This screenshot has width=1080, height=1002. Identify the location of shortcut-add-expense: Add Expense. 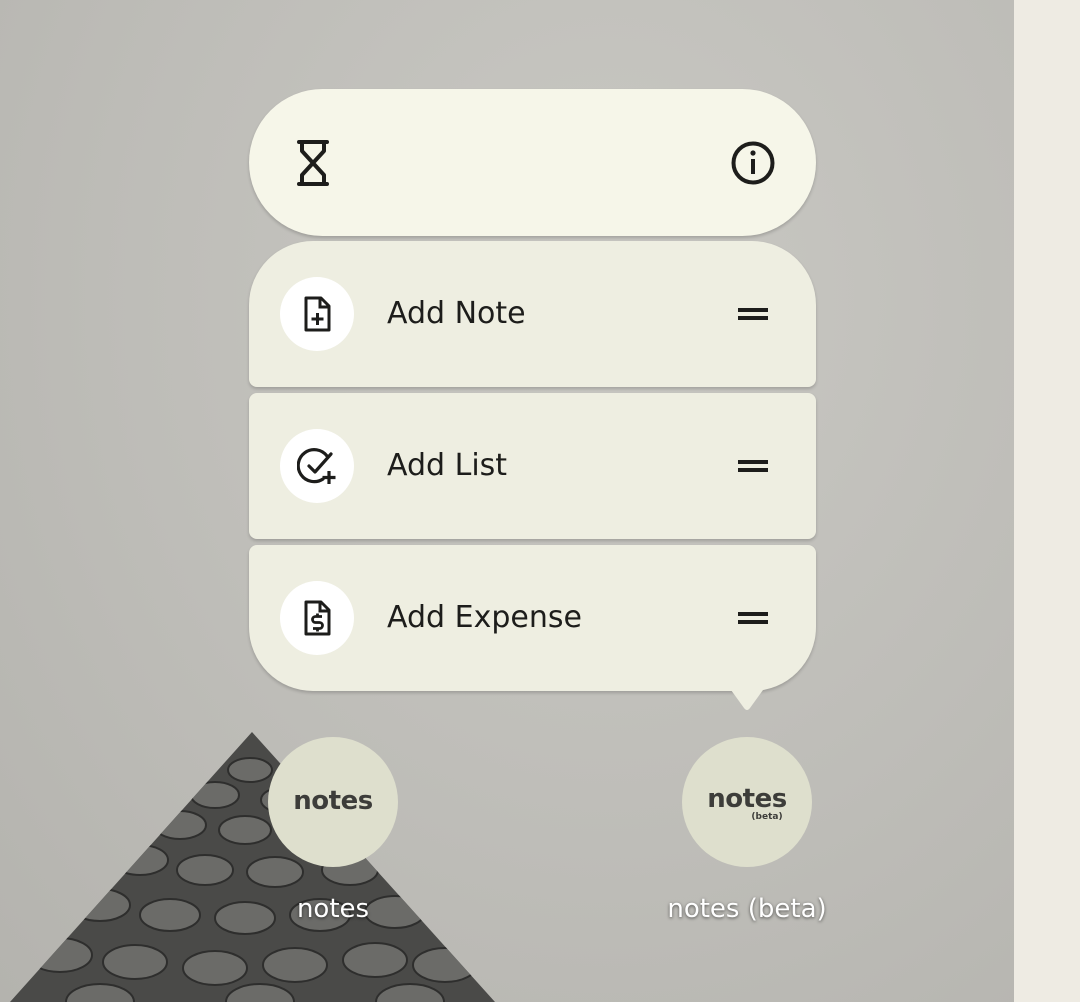
(532, 618).